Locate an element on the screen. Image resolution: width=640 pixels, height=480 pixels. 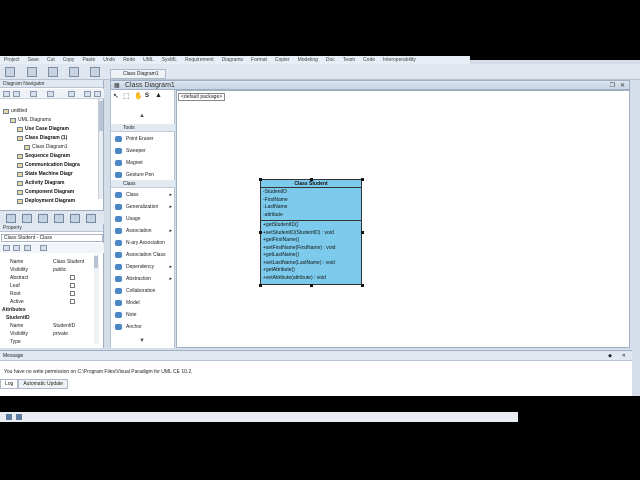
palette-item: Point Eraser is located at coordinates (143, 139).